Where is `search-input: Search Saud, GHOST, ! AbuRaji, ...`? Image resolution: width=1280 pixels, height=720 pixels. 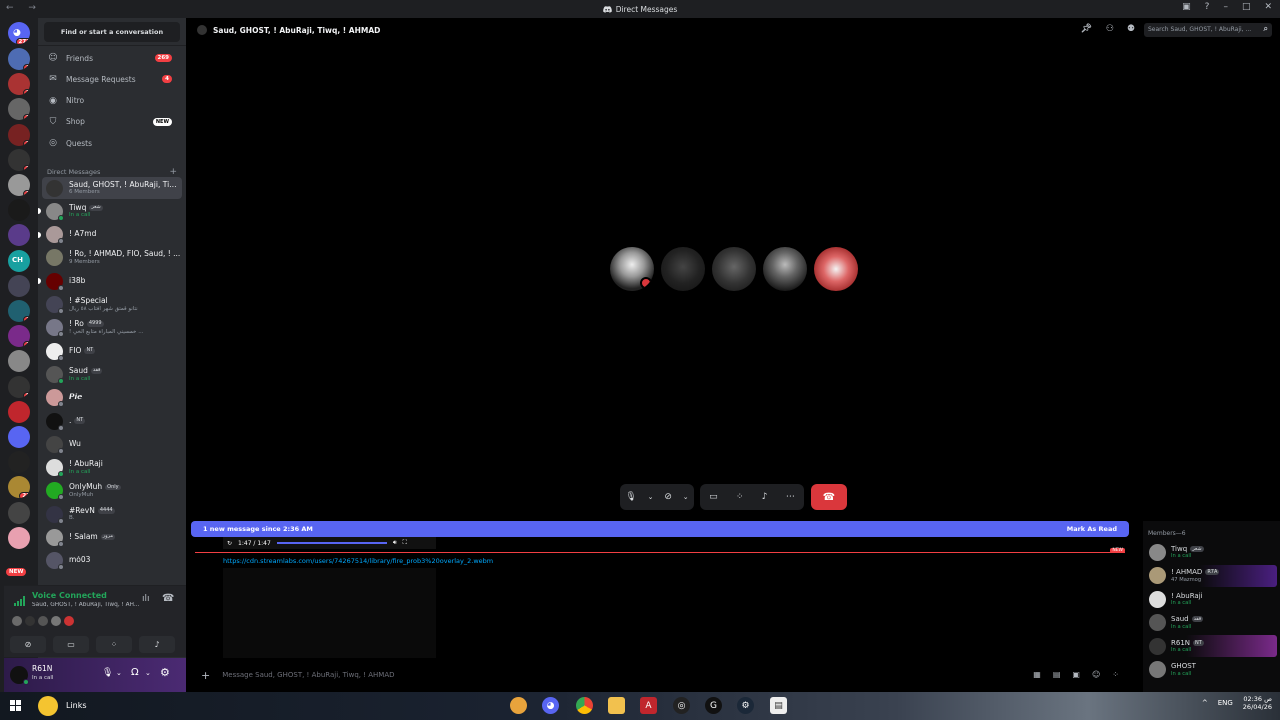
search-input: Search Saud, GHOST, ! AbuRaji, ... is located at coordinates (1208, 30).